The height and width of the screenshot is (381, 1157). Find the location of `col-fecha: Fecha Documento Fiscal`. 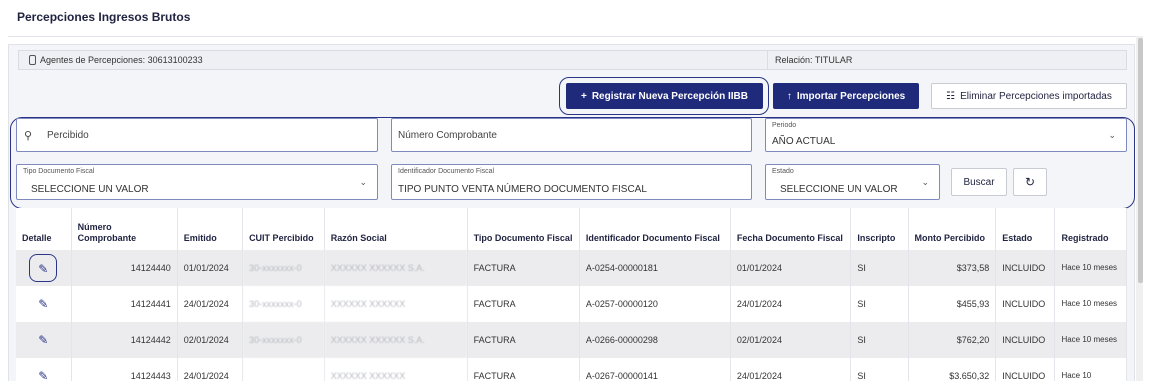

col-fecha: Fecha Documento Fiscal is located at coordinates (791, 229).